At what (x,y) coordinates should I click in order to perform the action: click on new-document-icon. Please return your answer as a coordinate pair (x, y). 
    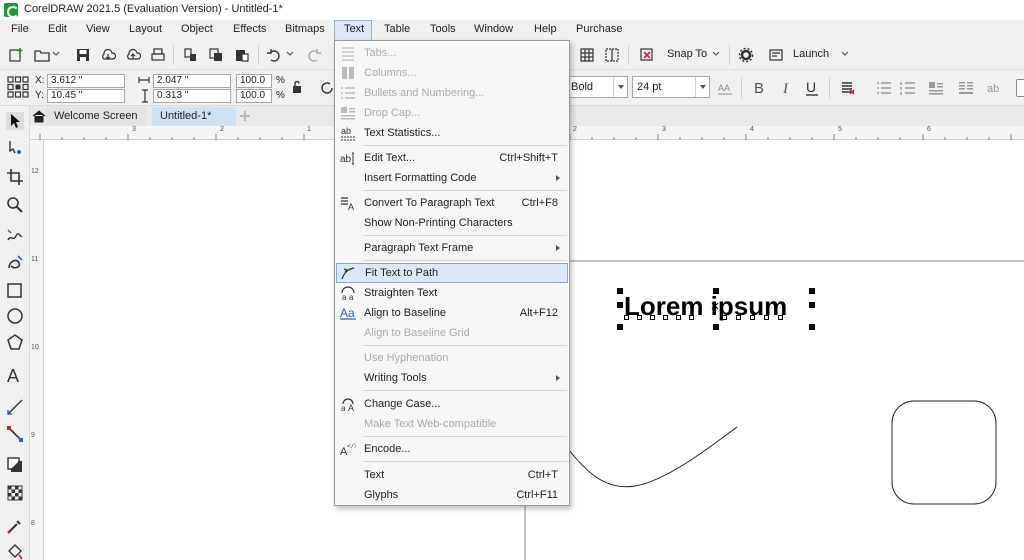
    Looking at the image, I should click on (16, 55).